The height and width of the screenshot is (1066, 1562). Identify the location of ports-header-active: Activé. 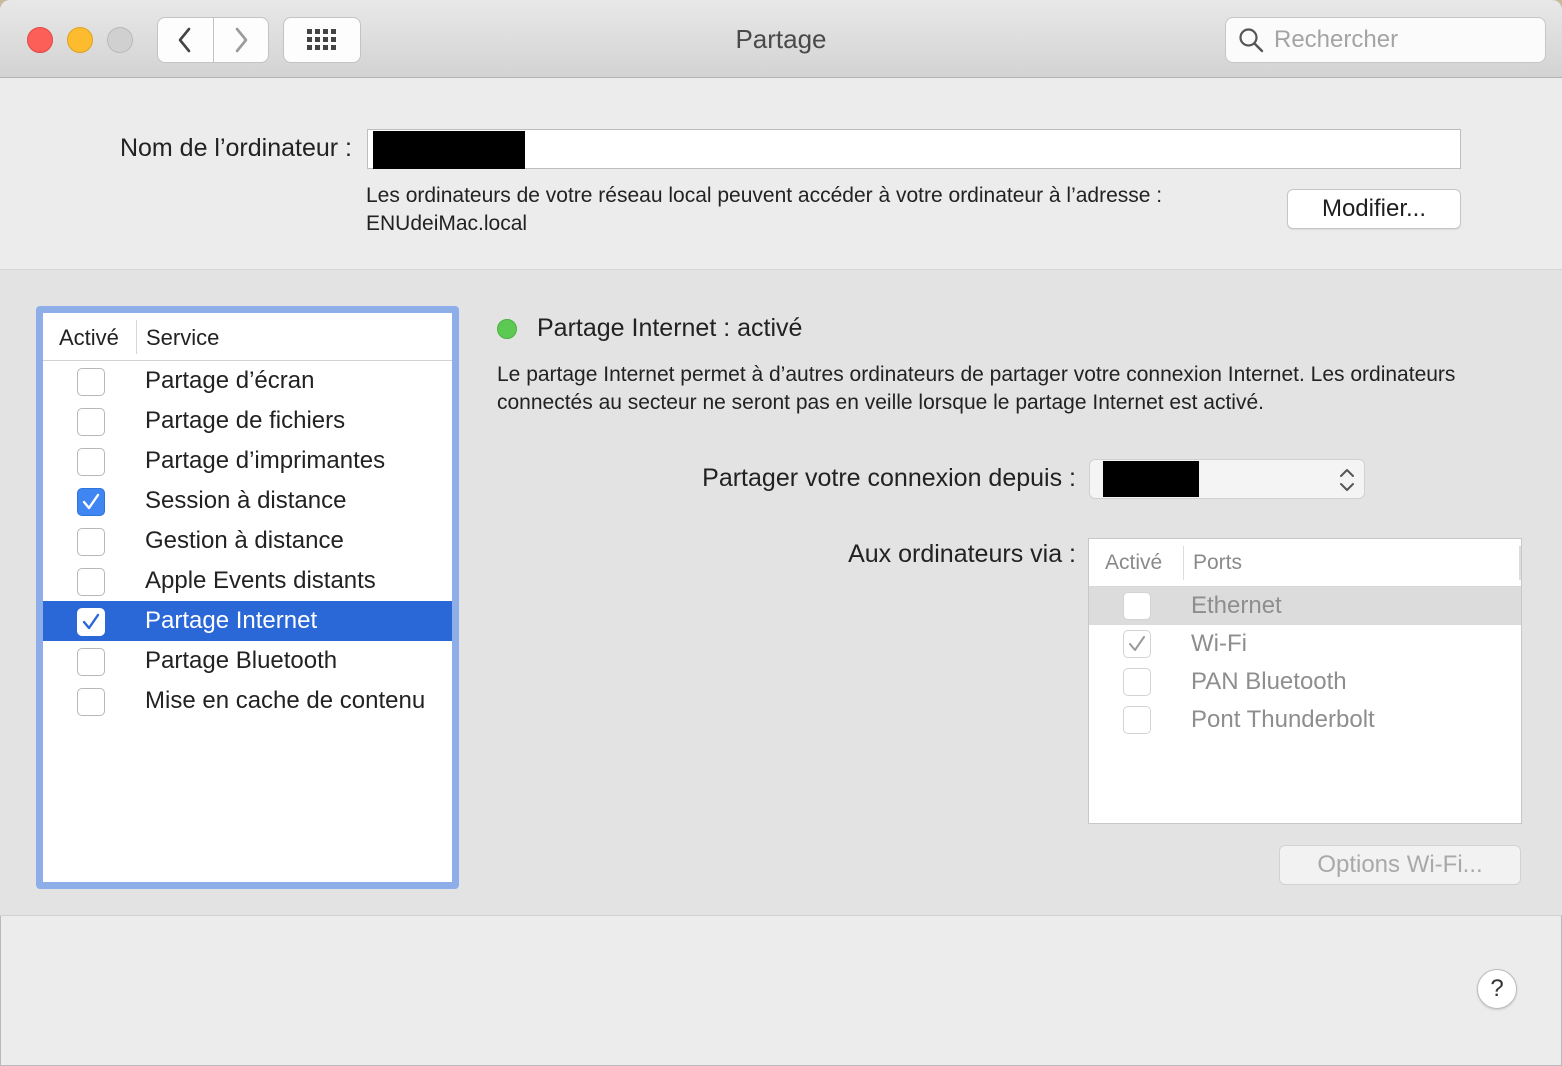
(1134, 562).